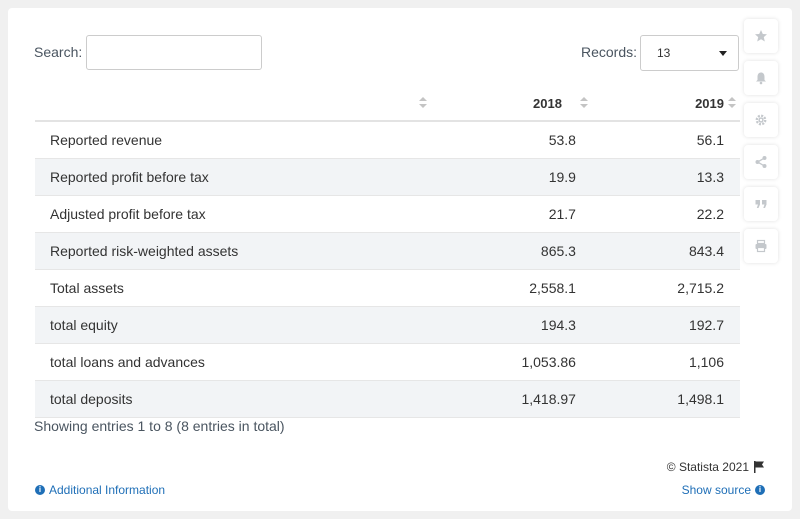 Image resolution: width=800 pixels, height=519 pixels. What do you see at coordinates (233, 140) in the screenshot?
I see `row-label: Reported revenue` at bounding box center [233, 140].